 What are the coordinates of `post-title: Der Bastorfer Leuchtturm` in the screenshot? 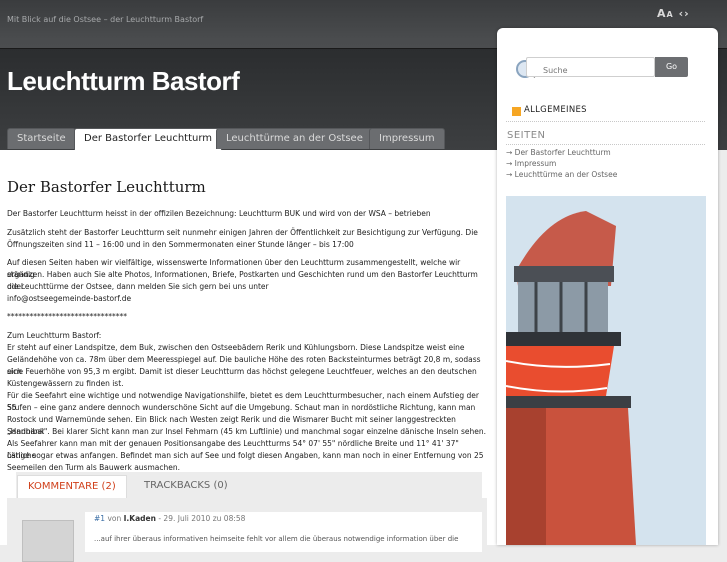 It's located at (106, 187).